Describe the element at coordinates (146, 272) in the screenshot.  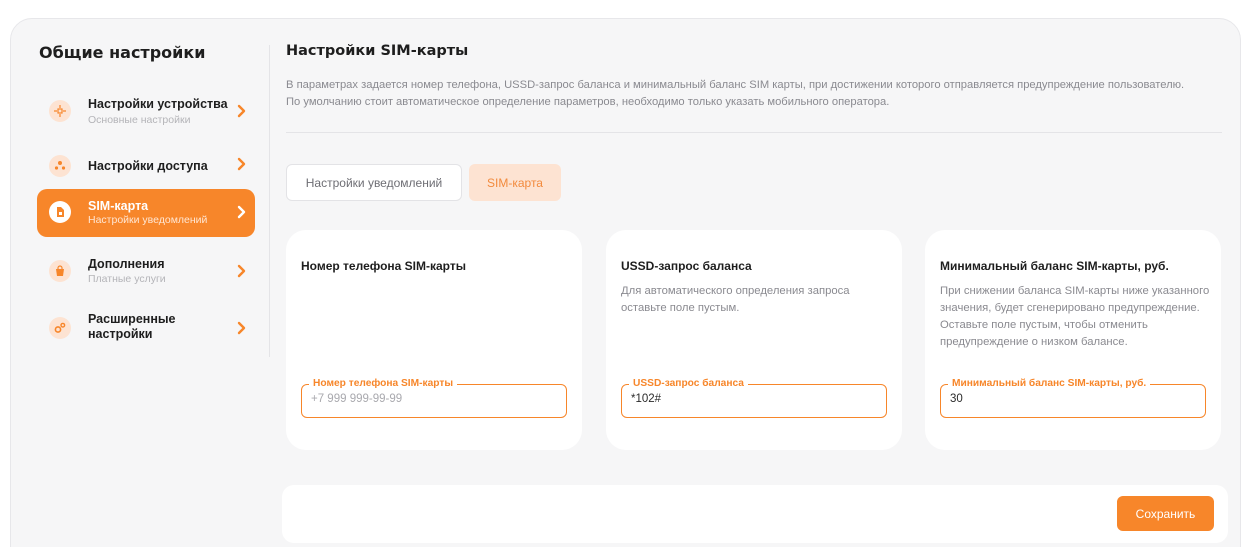
I see `sidebar-item-addons: Дополнения Платные услуги` at that location.